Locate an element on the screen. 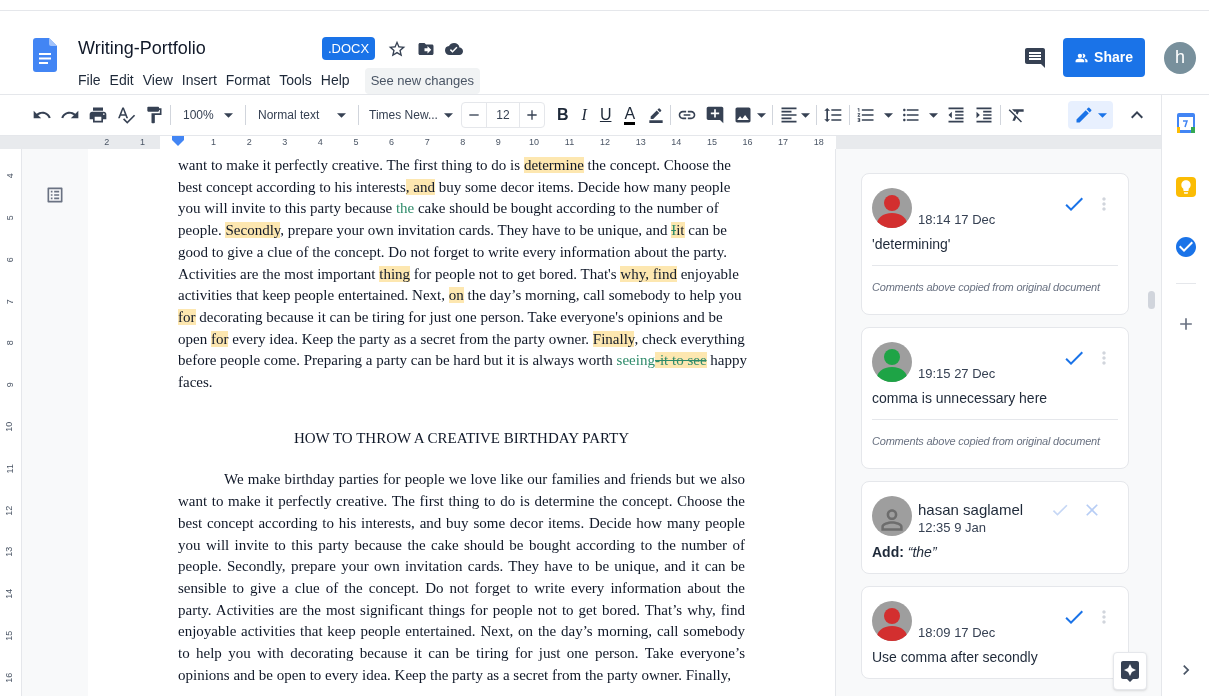 The image size is (1209, 696). line-spacing-icon is located at coordinates (833, 115).